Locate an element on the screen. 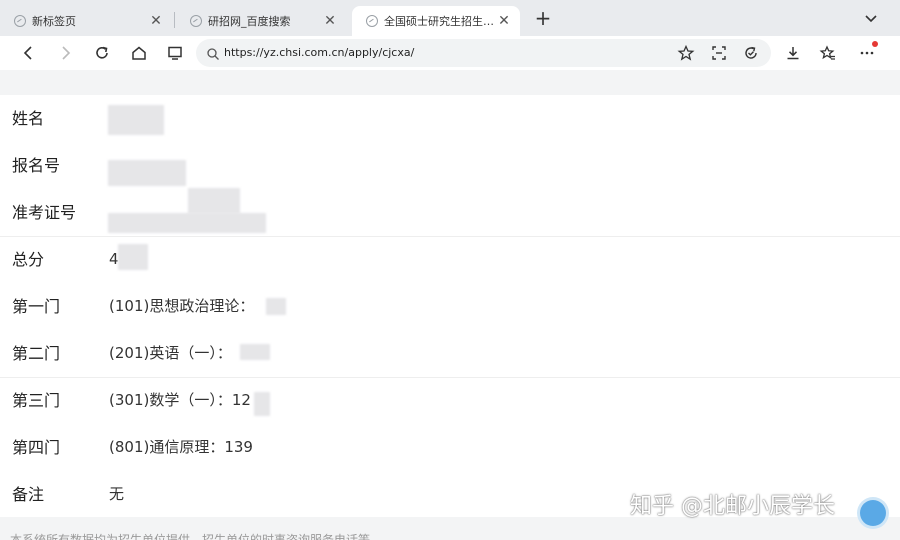 This screenshot has height=540, width=900. search-icon is located at coordinates (213, 55).